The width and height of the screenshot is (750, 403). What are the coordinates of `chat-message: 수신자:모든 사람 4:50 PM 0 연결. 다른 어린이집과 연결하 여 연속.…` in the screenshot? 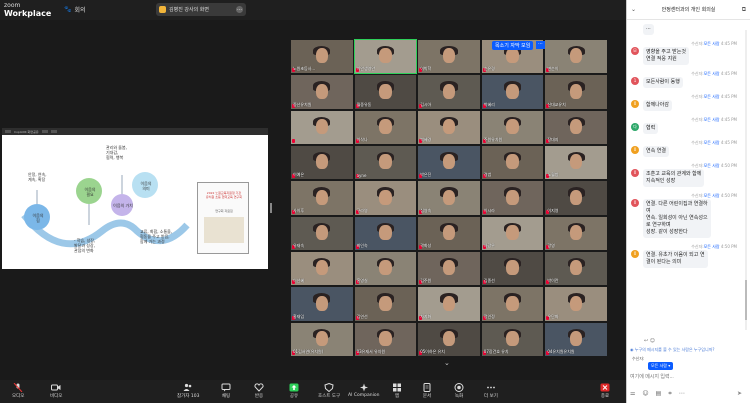 It's located at (687, 215).